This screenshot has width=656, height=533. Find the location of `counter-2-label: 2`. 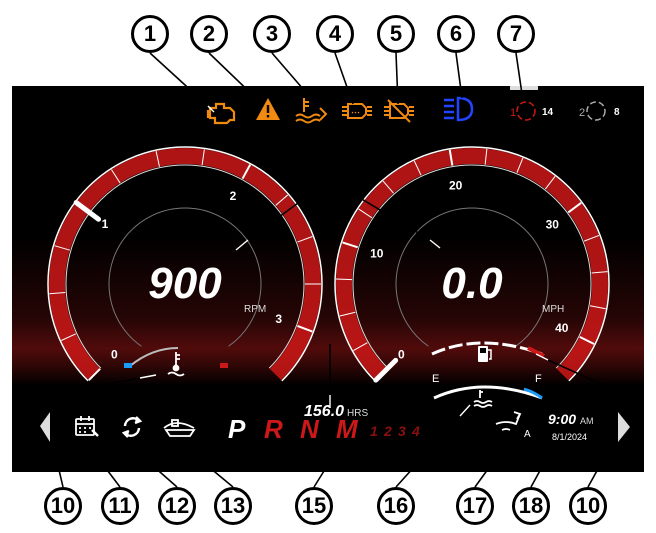

counter-2-label: 2 is located at coordinates (582, 113).